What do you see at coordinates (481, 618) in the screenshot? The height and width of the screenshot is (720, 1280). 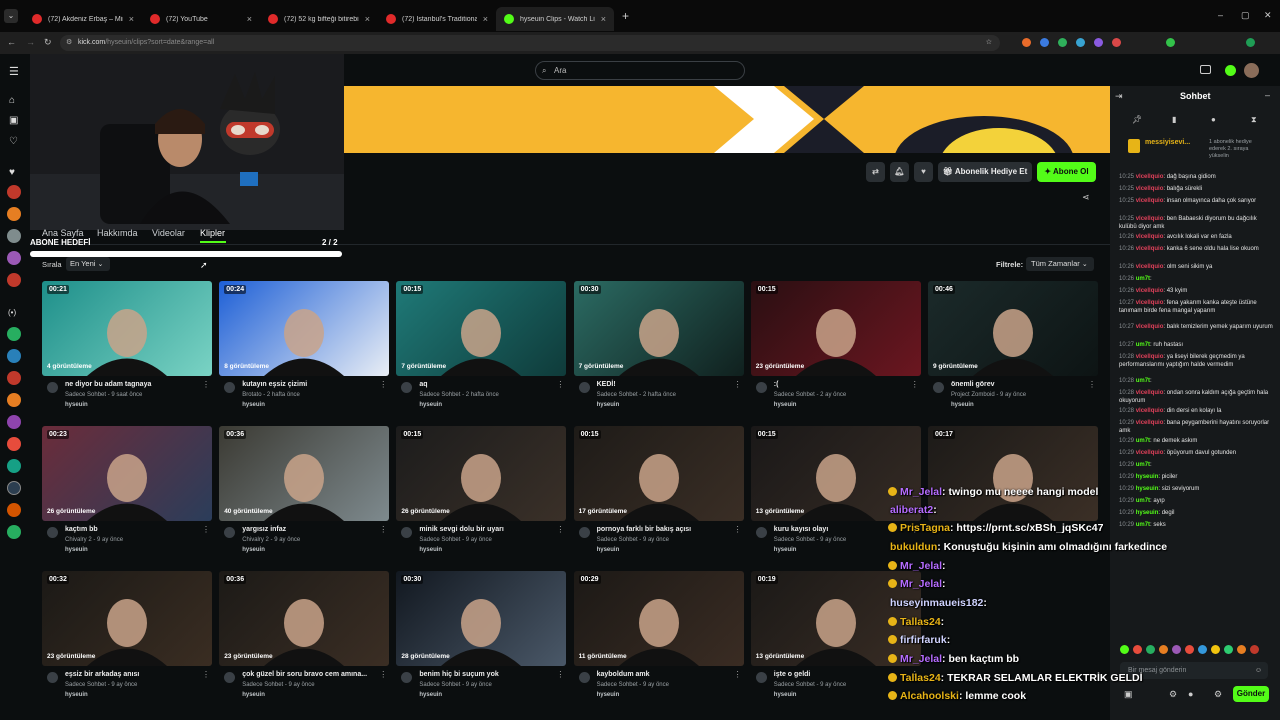 I see `clip-thumbnail: 00:30 28 görüntüleme` at bounding box center [481, 618].